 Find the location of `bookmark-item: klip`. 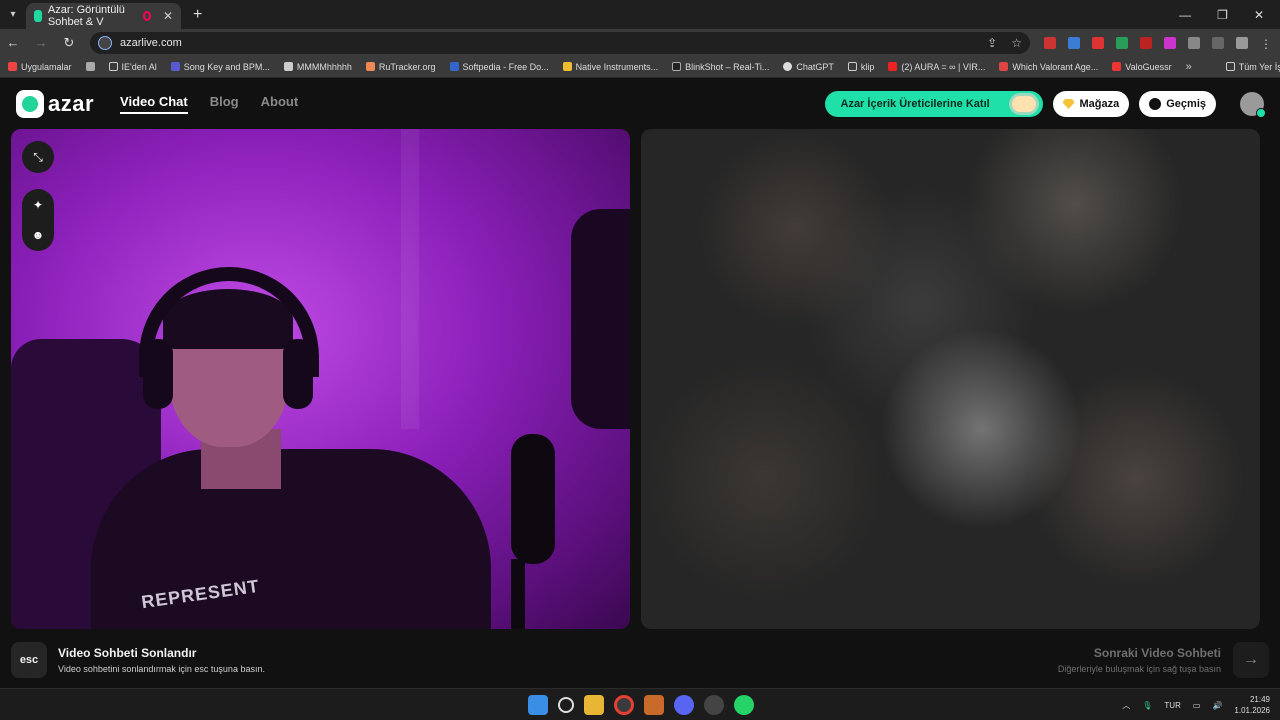

bookmark-item: klip is located at coordinates (860, 67).